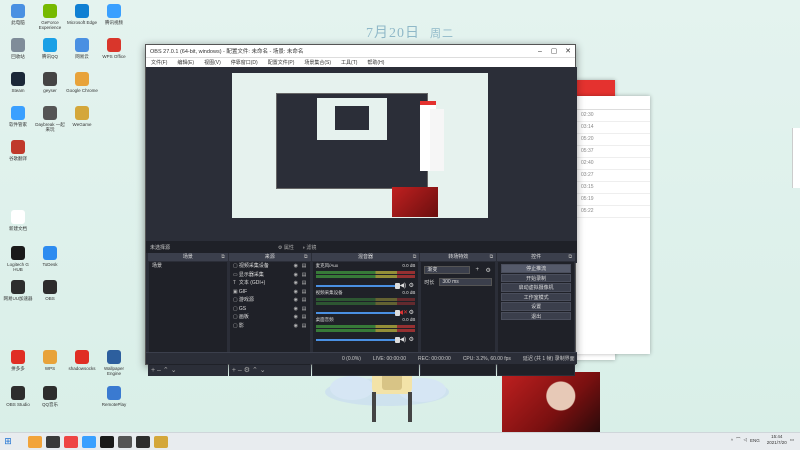 This screenshot has height=450, width=800. Describe the element at coordinates (612, 116) in the screenshot. I see `list-item: 02:30` at that location.